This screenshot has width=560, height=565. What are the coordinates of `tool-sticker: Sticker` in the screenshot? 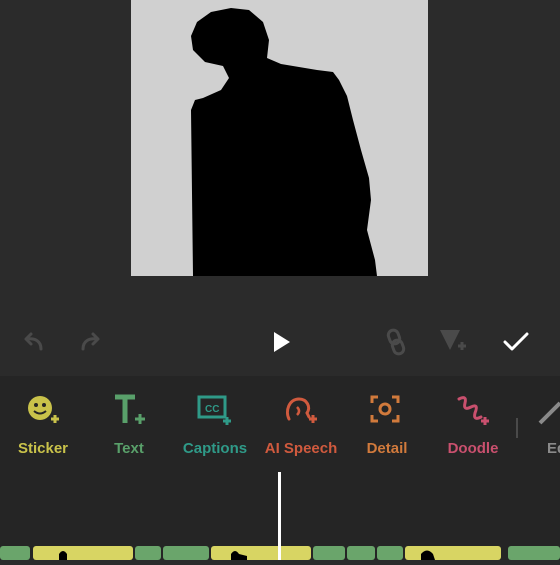 It's located at (43, 424).